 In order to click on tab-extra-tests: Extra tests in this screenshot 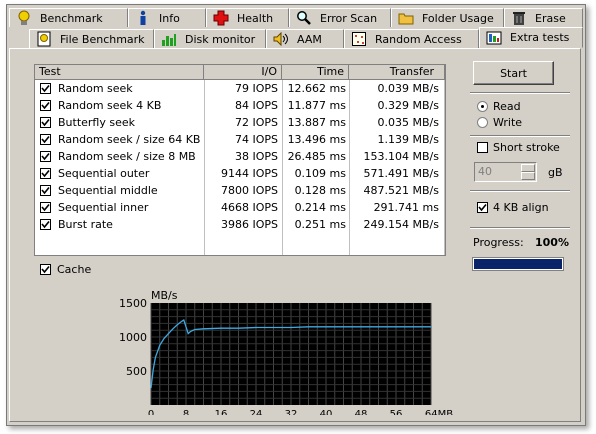, I will do `click(531, 37)`.